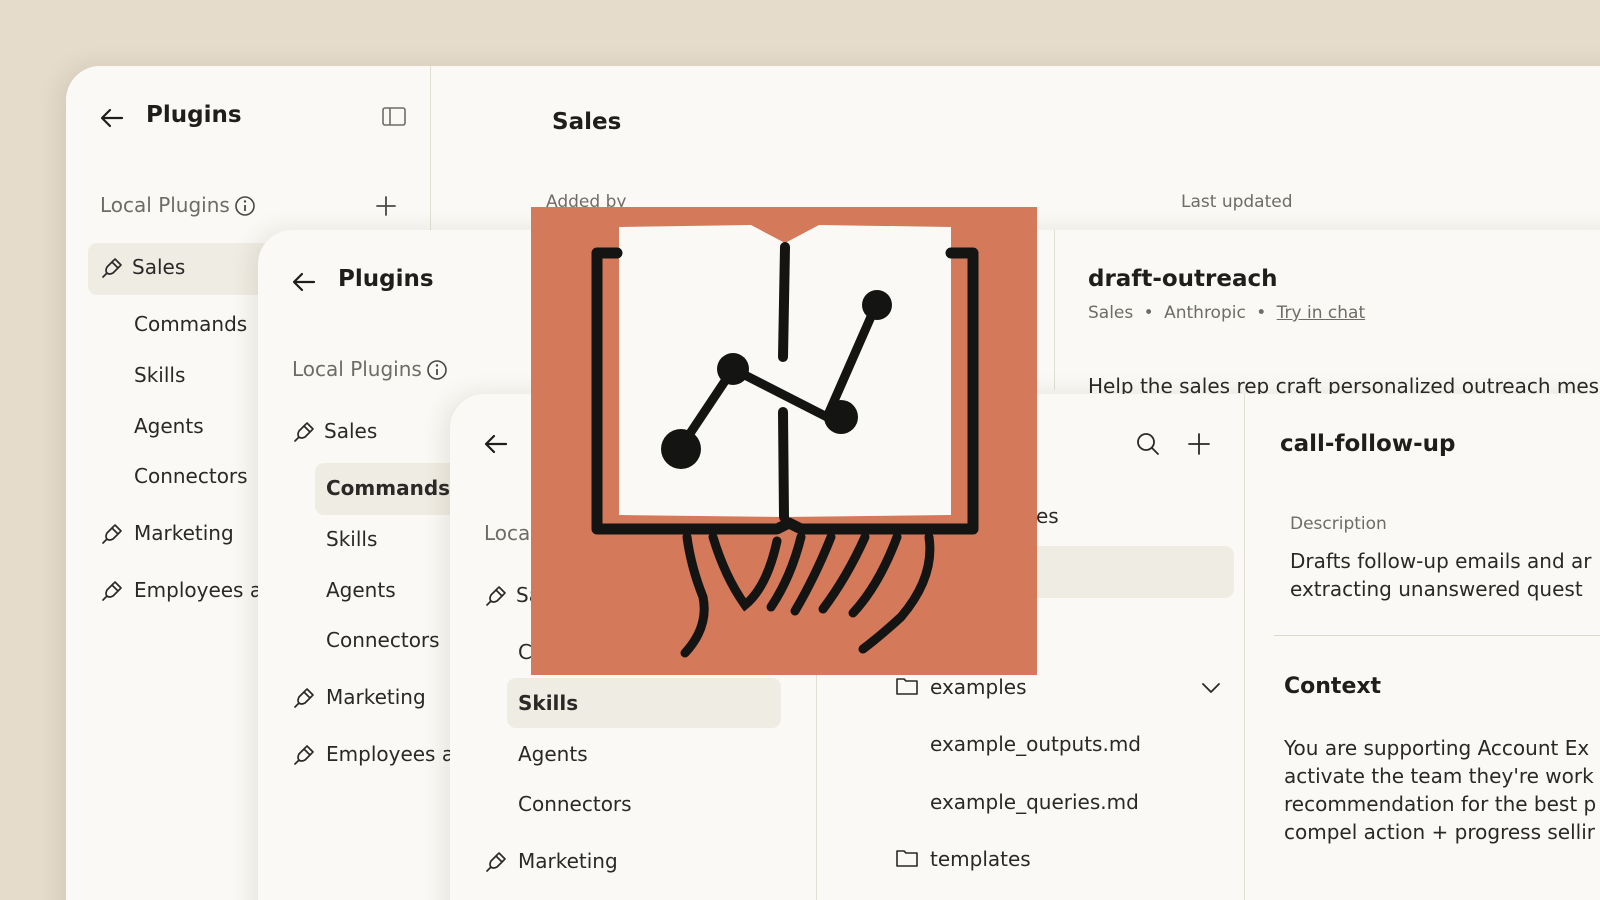 Image resolution: width=1600 pixels, height=900 pixels. I want to click on folder-templates: templates, so click(980, 859).